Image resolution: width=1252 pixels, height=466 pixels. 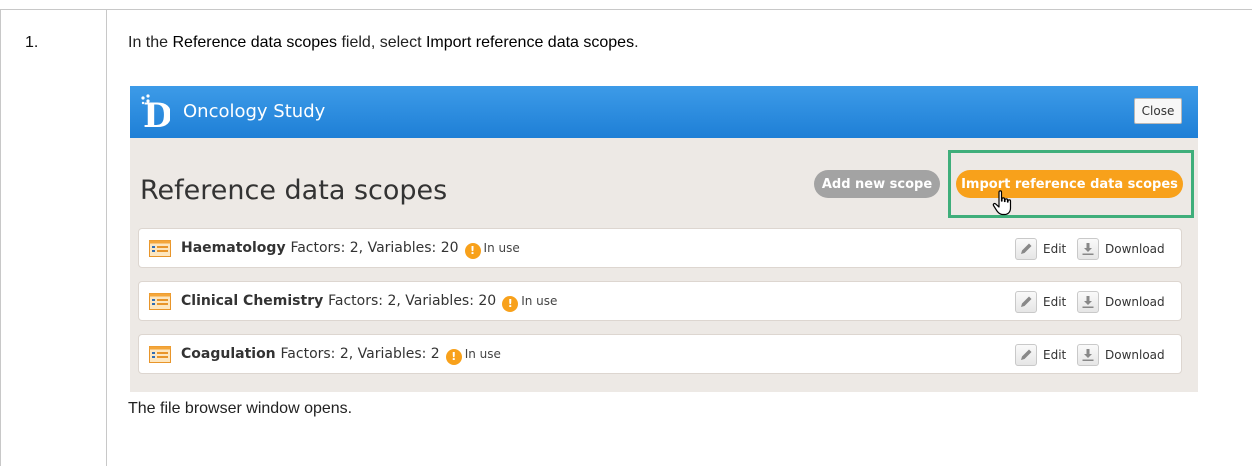 What do you see at coordinates (106, 237) in the screenshot?
I see `column-divider` at bounding box center [106, 237].